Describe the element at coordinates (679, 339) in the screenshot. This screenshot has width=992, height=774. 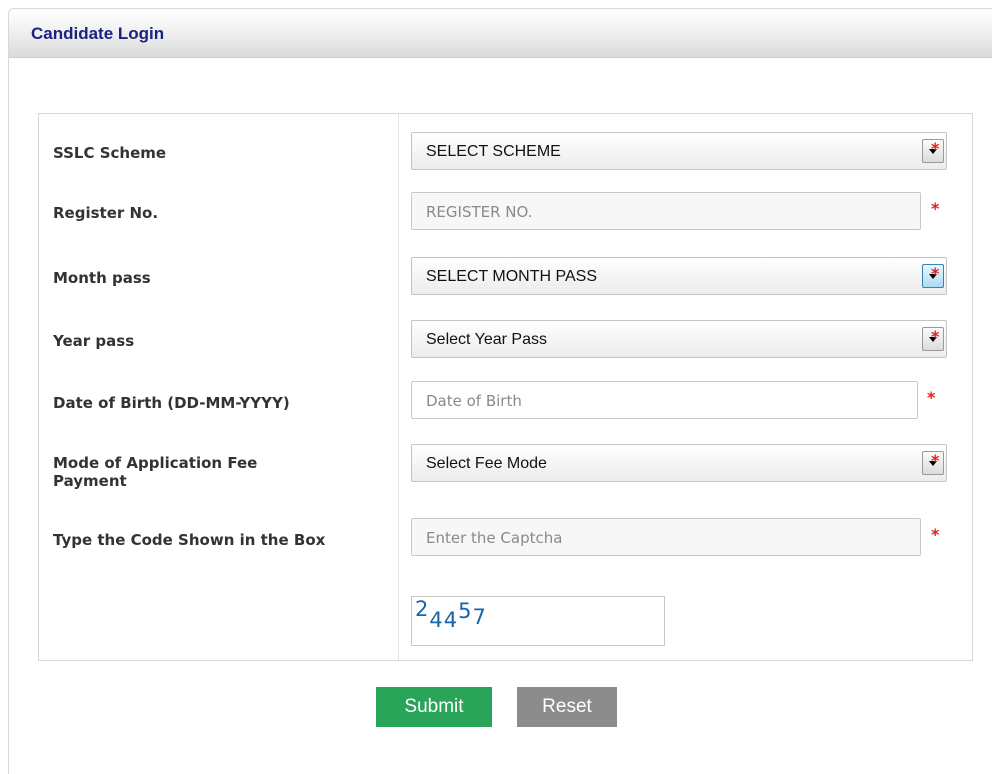
I see `year-select: Select Year Pass` at that location.